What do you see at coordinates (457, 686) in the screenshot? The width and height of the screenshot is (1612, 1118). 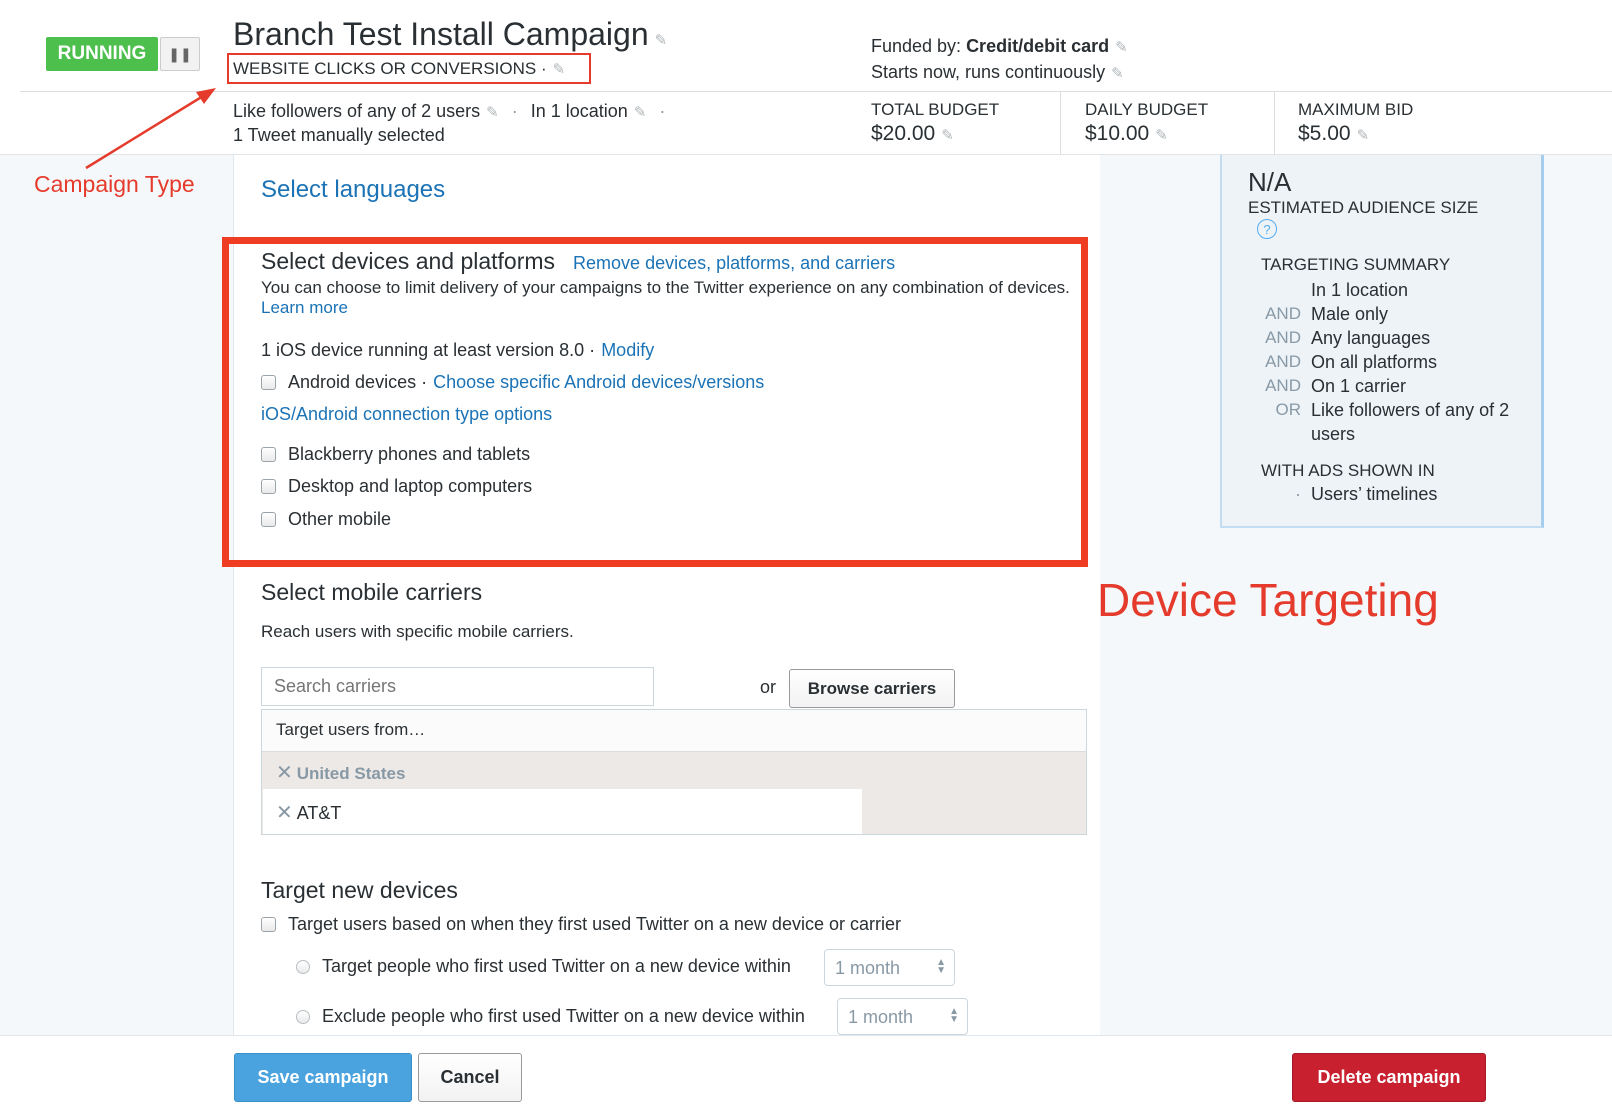 I see `search-carriers-input` at bounding box center [457, 686].